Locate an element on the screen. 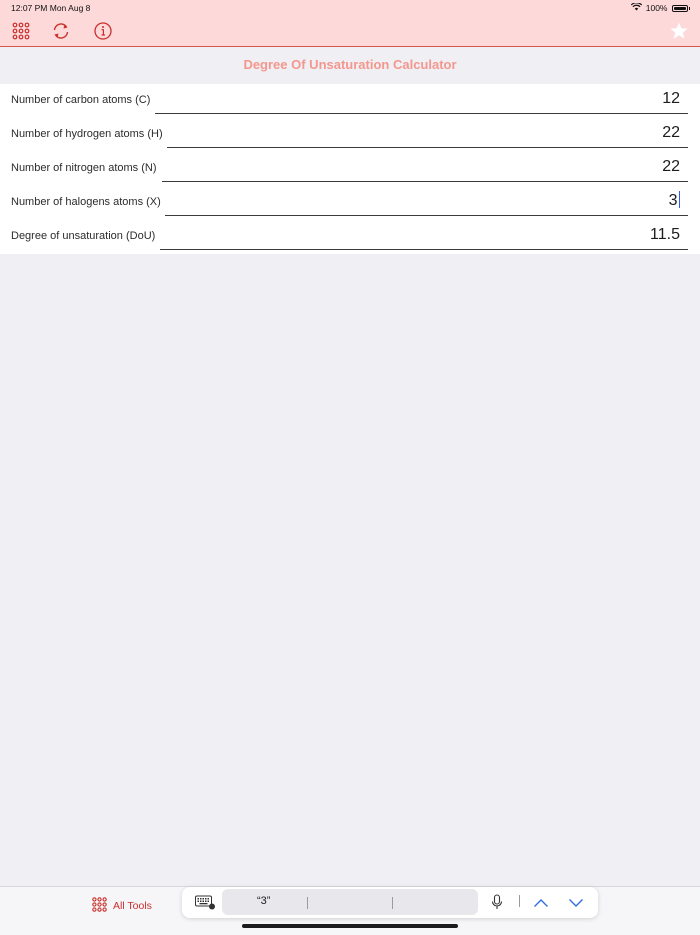 This screenshot has width=700, height=935. dou-row: Degree of unsaturation (DoU) 11.5 is located at coordinates (350, 237).